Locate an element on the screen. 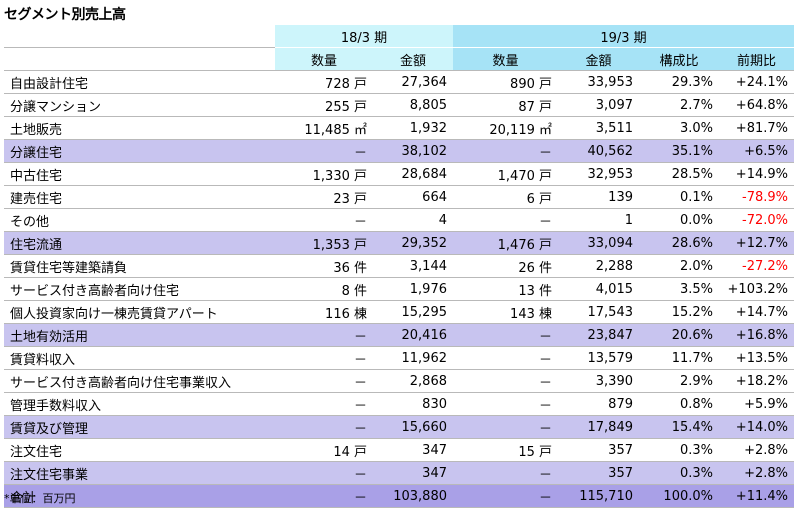 The width and height of the screenshot is (799, 511). row-label: 土地販売 is located at coordinates (139, 128).